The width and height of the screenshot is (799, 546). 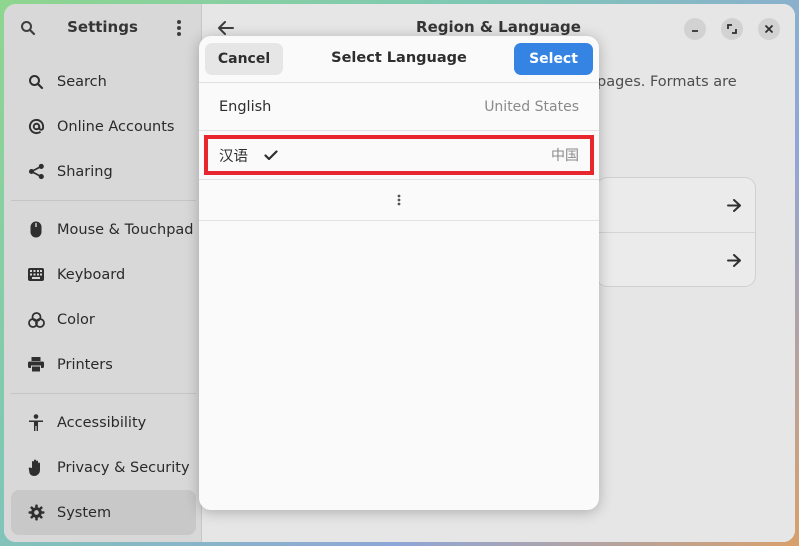 What do you see at coordinates (271, 155) in the screenshot?
I see `checkmark-icon` at bounding box center [271, 155].